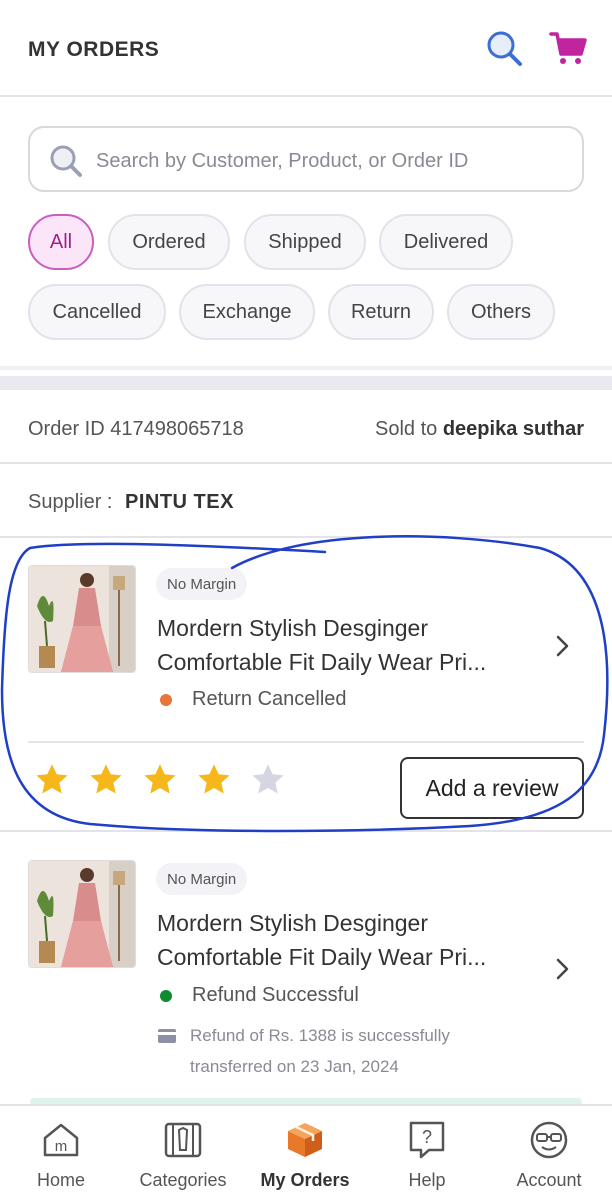  What do you see at coordinates (305, 242) in the screenshot?
I see `filter-chip-shipped: Shipped` at bounding box center [305, 242].